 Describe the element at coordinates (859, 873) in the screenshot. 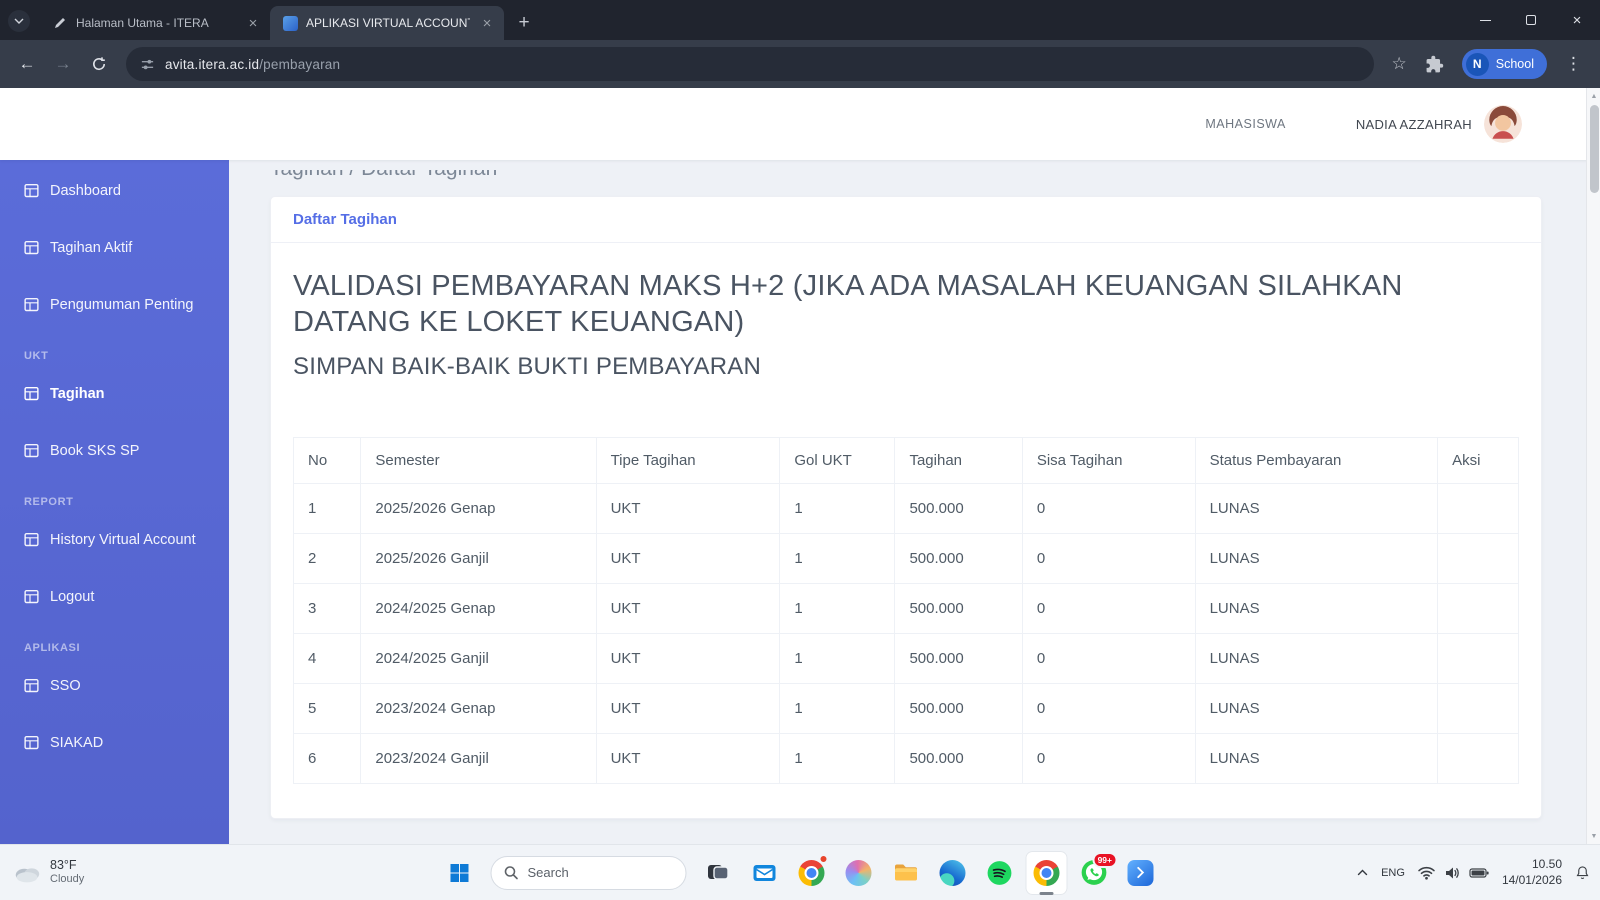

I see `copilot-icon` at that location.